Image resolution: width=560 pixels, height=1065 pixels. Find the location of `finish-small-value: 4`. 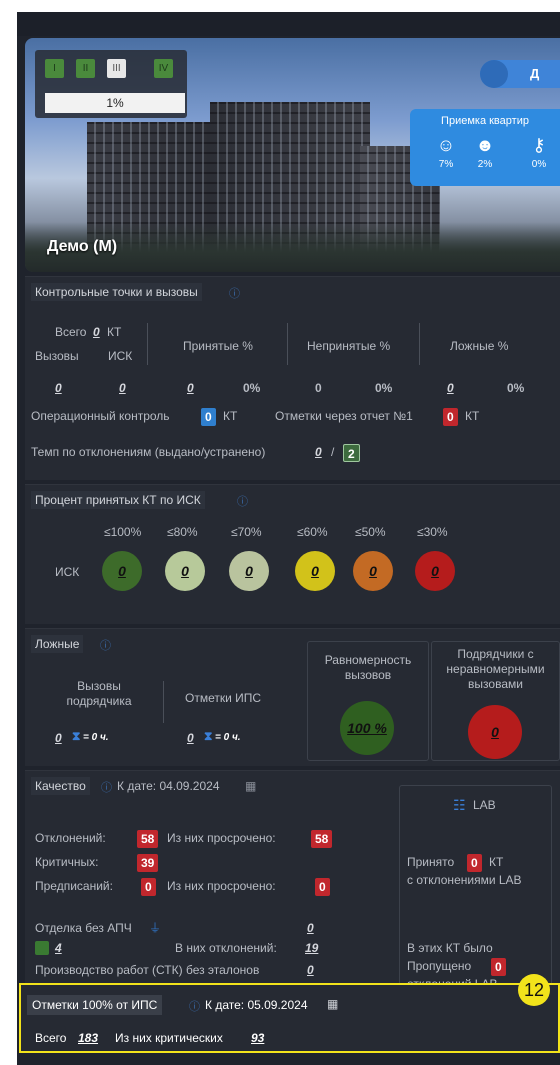

finish-small-value: 4 is located at coordinates (58, 948).